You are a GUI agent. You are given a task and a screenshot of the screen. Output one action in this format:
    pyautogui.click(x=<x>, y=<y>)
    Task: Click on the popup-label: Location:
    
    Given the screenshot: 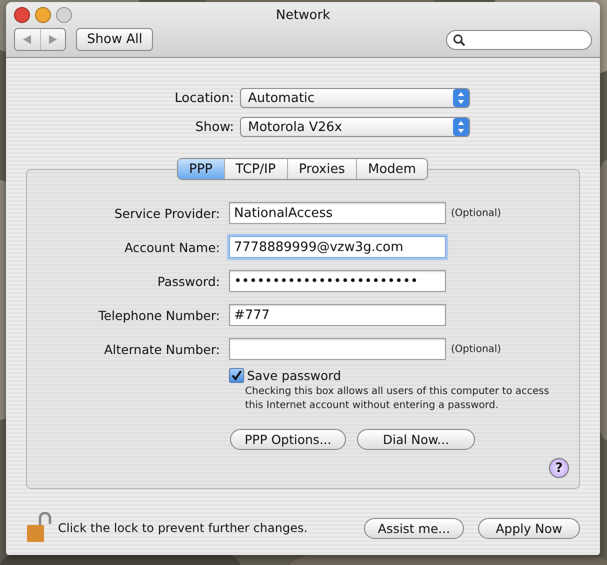 What is the action you would take?
    pyautogui.click(x=204, y=98)
    